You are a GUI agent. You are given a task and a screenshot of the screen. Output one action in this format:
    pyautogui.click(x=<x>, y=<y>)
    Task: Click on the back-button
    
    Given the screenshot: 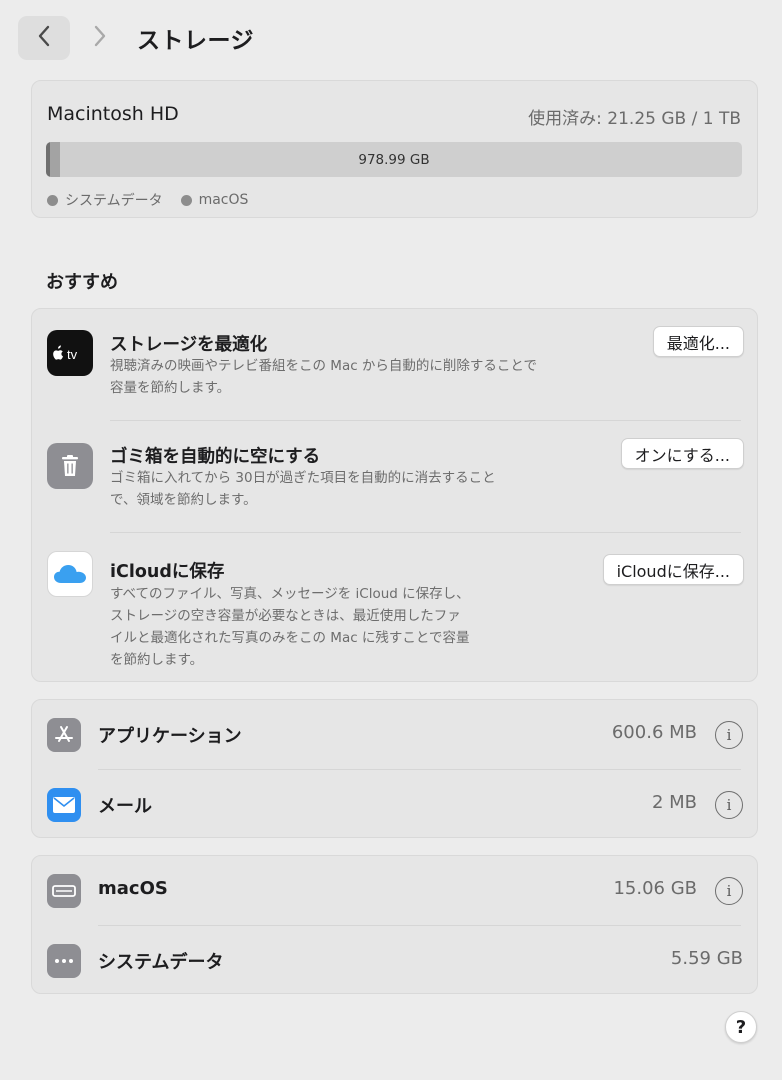 What is the action you would take?
    pyautogui.click(x=44, y=38)
    